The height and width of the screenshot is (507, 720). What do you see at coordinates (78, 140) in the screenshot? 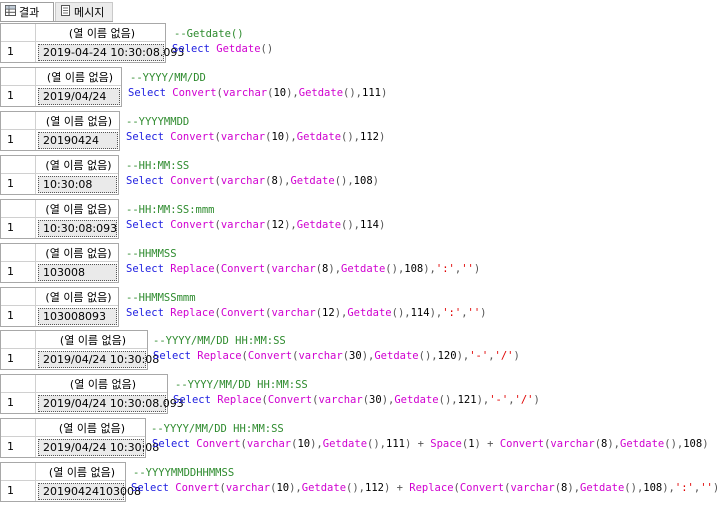
I see `result-cell: 20190424` at bounding box center [78, 140].